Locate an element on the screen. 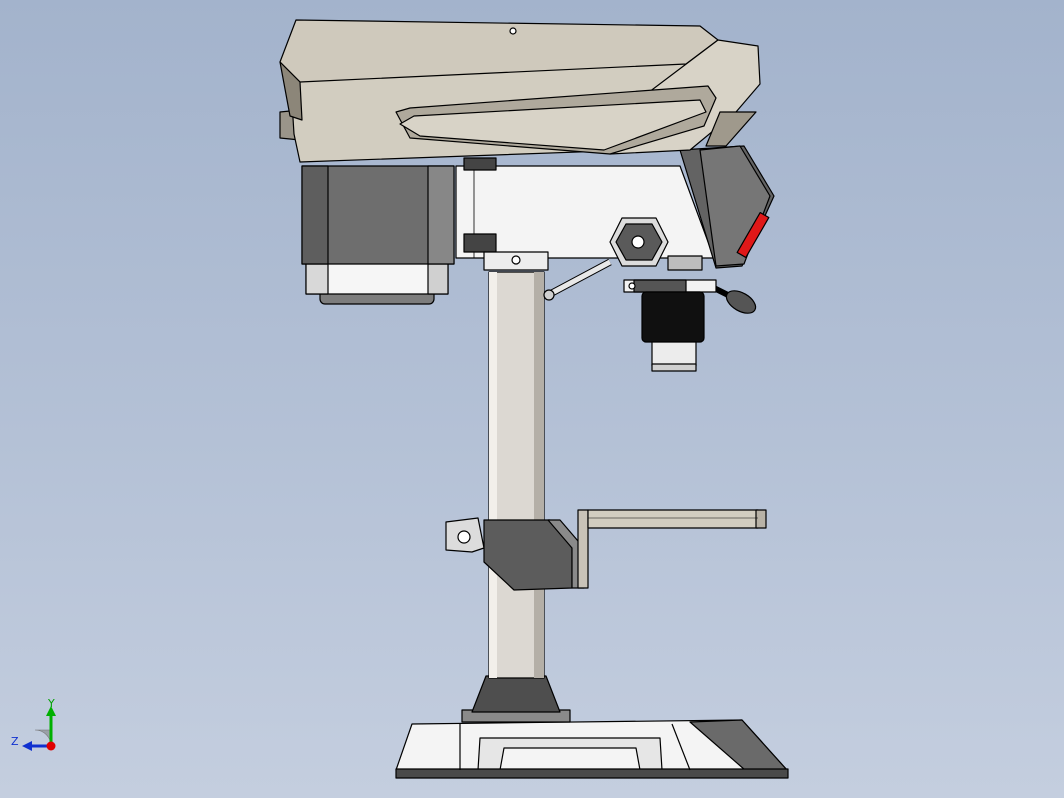 Image resolution: width=1064 pixels, height=798 pixels. base-plate is located at coordinates (592, 749).